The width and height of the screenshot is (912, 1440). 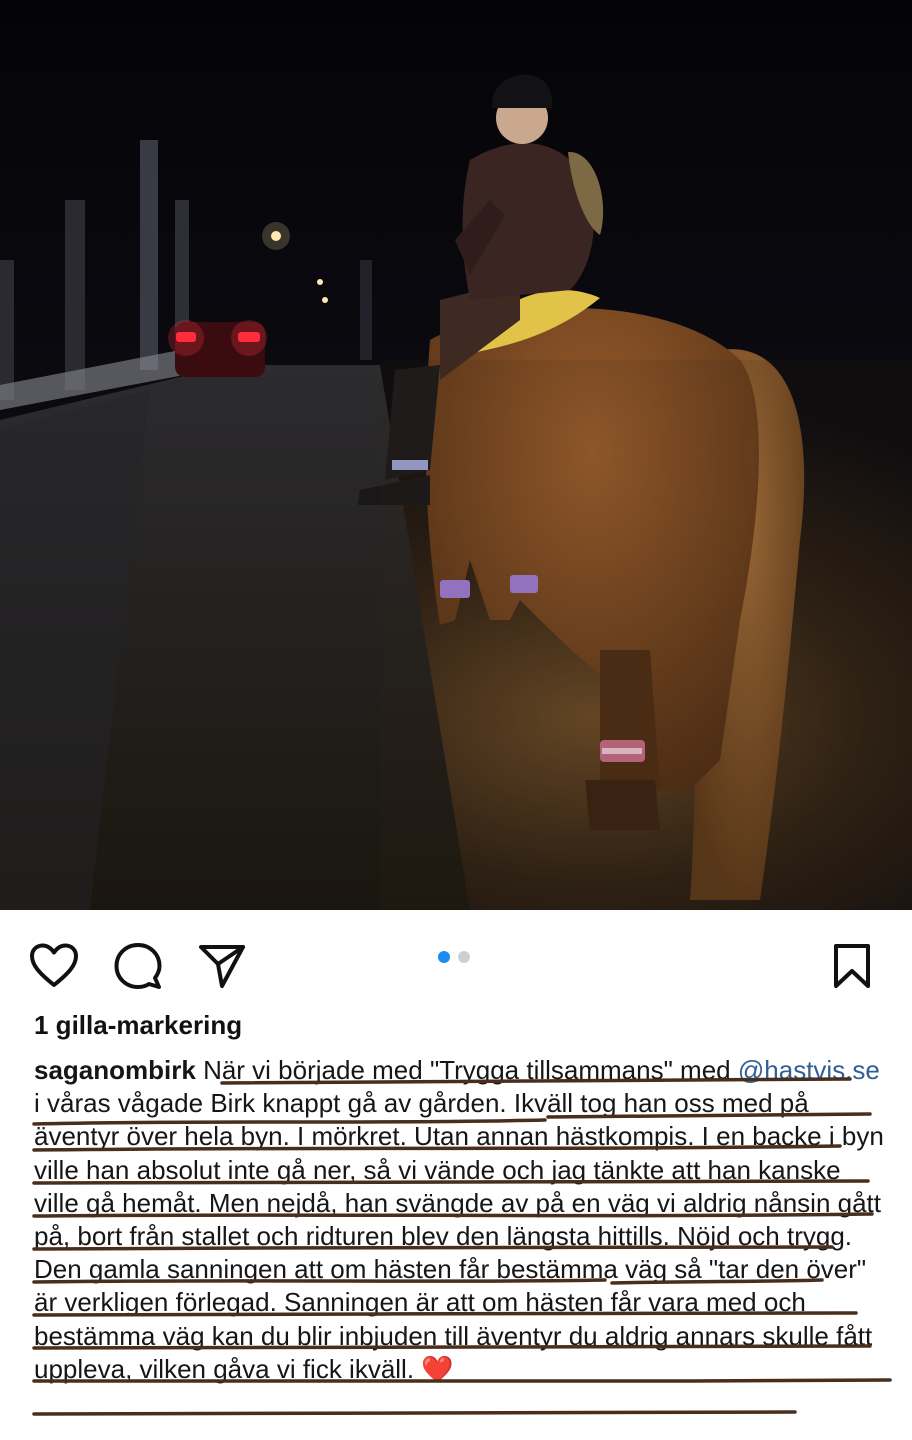 I want to click on share-icon, so click(x=222, y=966).